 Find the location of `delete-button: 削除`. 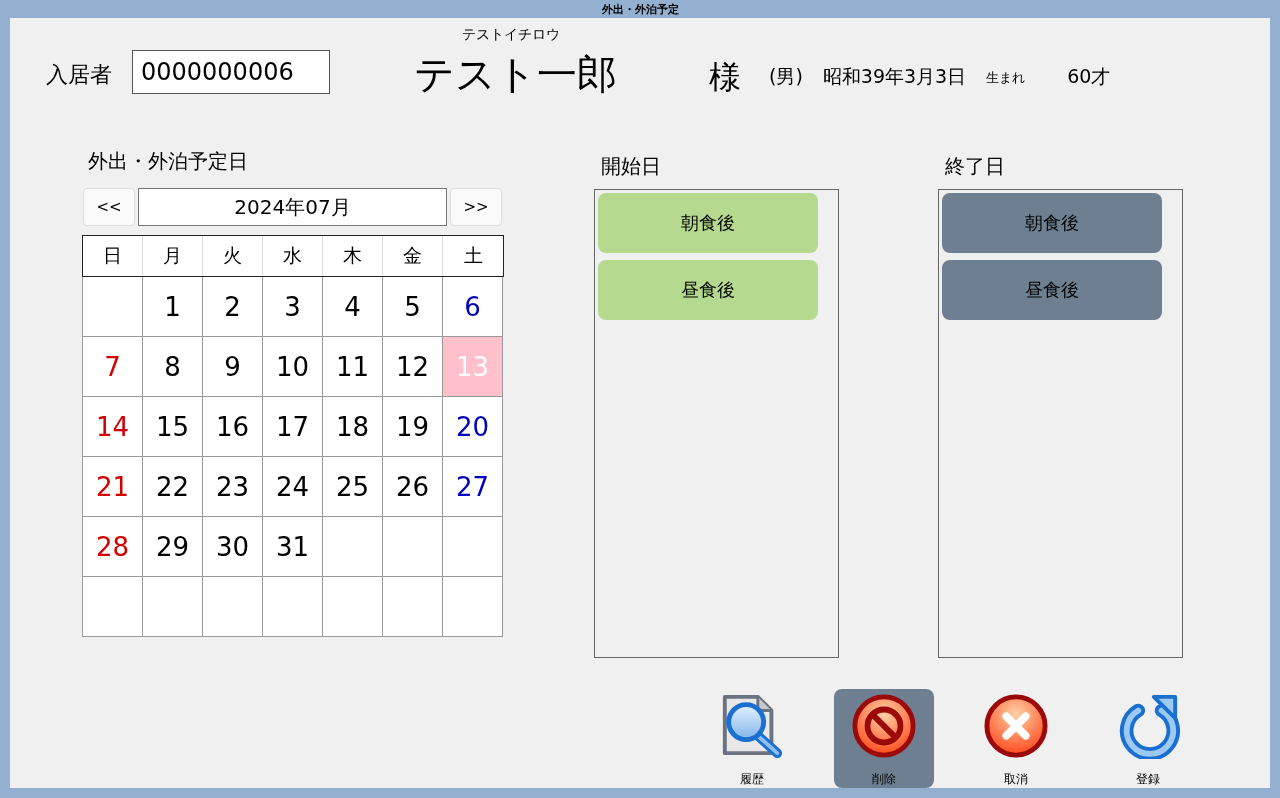

delete-button: 削除 is located at coordinates (884, 738).